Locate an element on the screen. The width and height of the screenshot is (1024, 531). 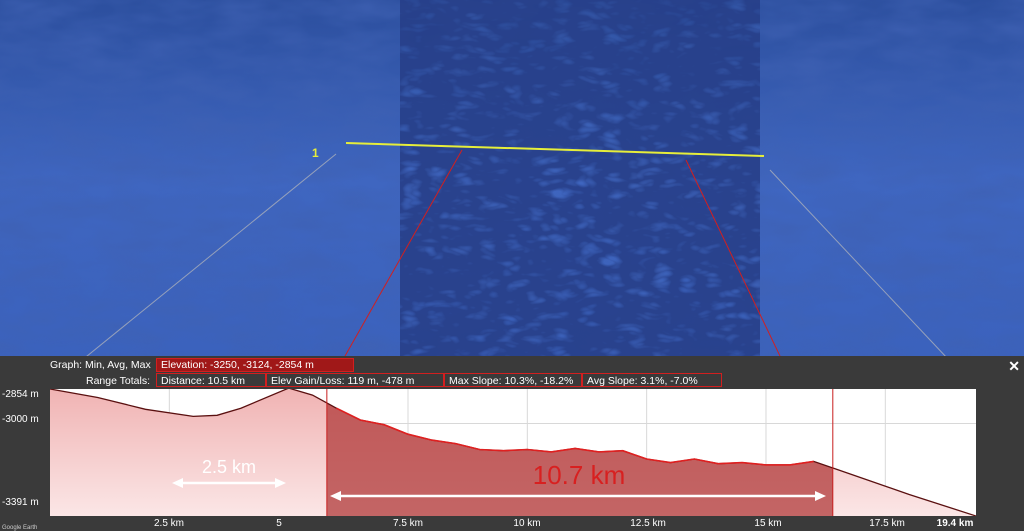
y-tick-label: -2854 m is located at coordinates (20, 394).